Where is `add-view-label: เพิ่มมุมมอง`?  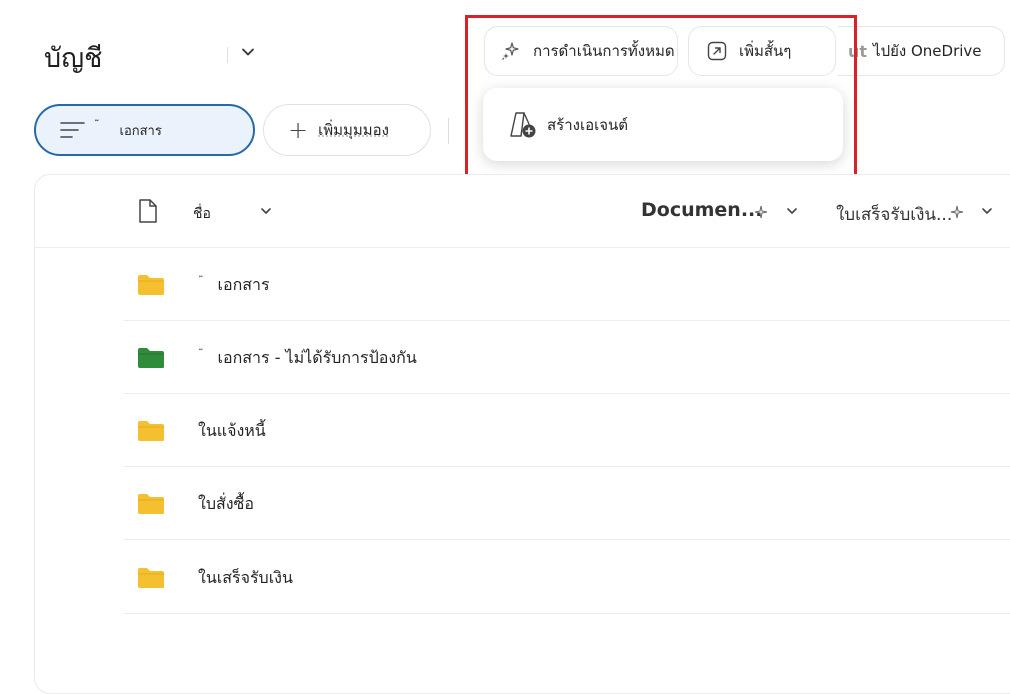 add-view-label: เพิ่มมุมมอง is located at coordinates (354, 130).